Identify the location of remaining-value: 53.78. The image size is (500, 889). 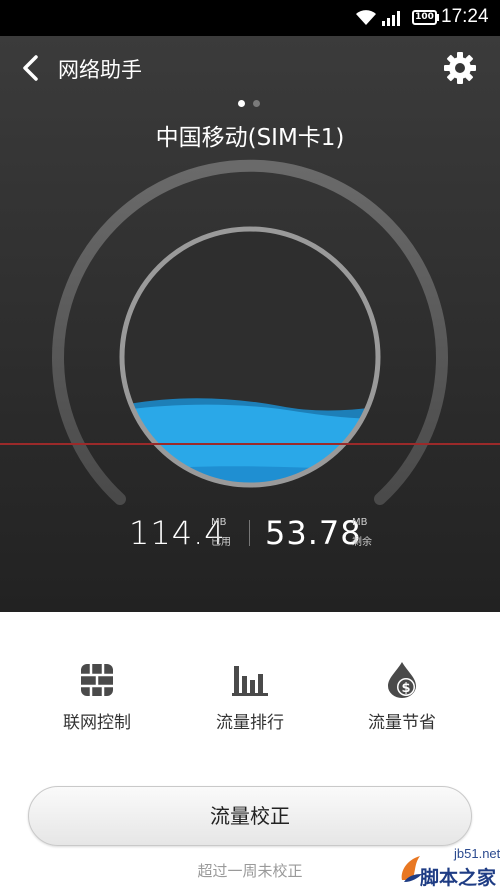
(313, 533).